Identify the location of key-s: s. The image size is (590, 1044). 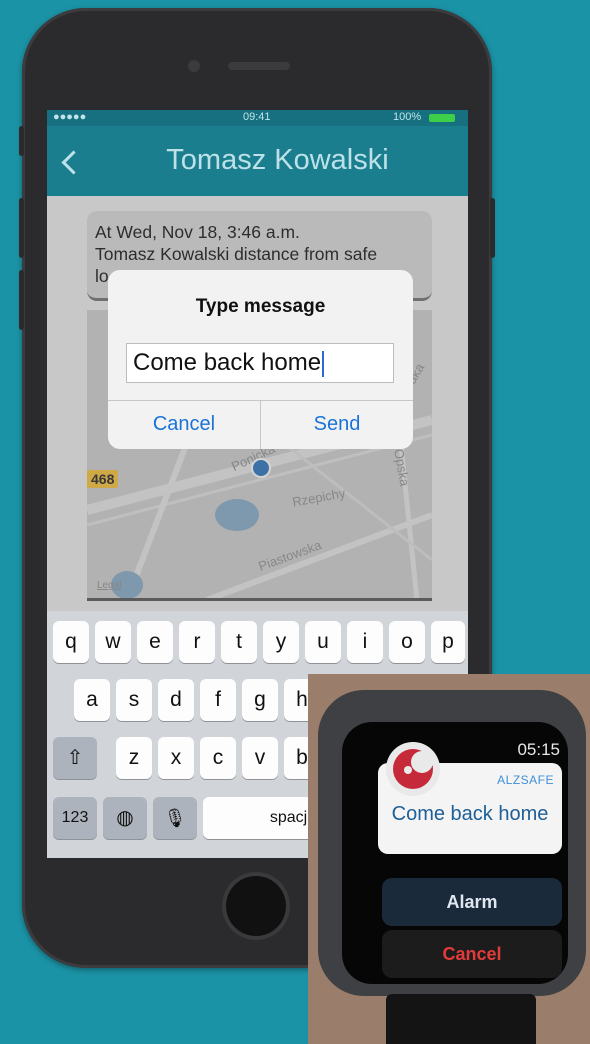
(134, 700).